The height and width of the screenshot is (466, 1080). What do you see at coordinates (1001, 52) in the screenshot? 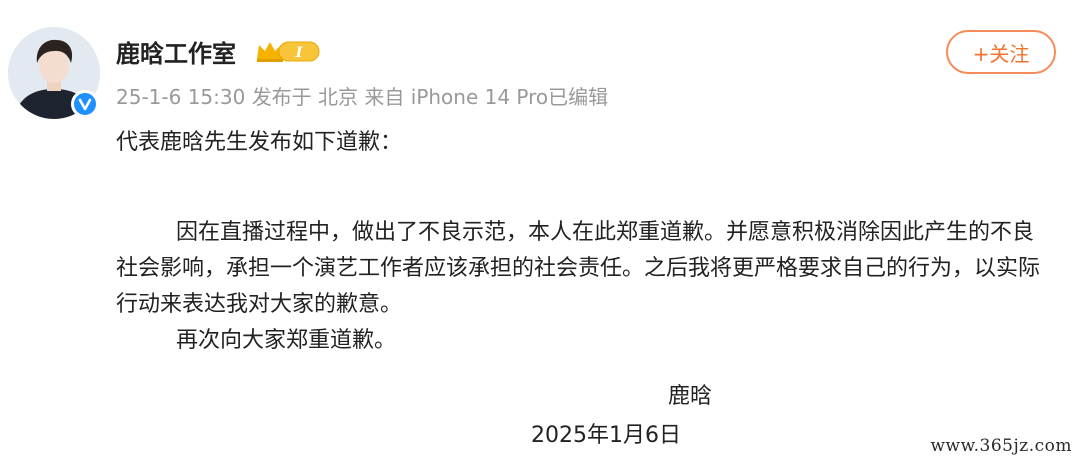
I see `follow-button: +关注` at bounding box center [1001, 52].